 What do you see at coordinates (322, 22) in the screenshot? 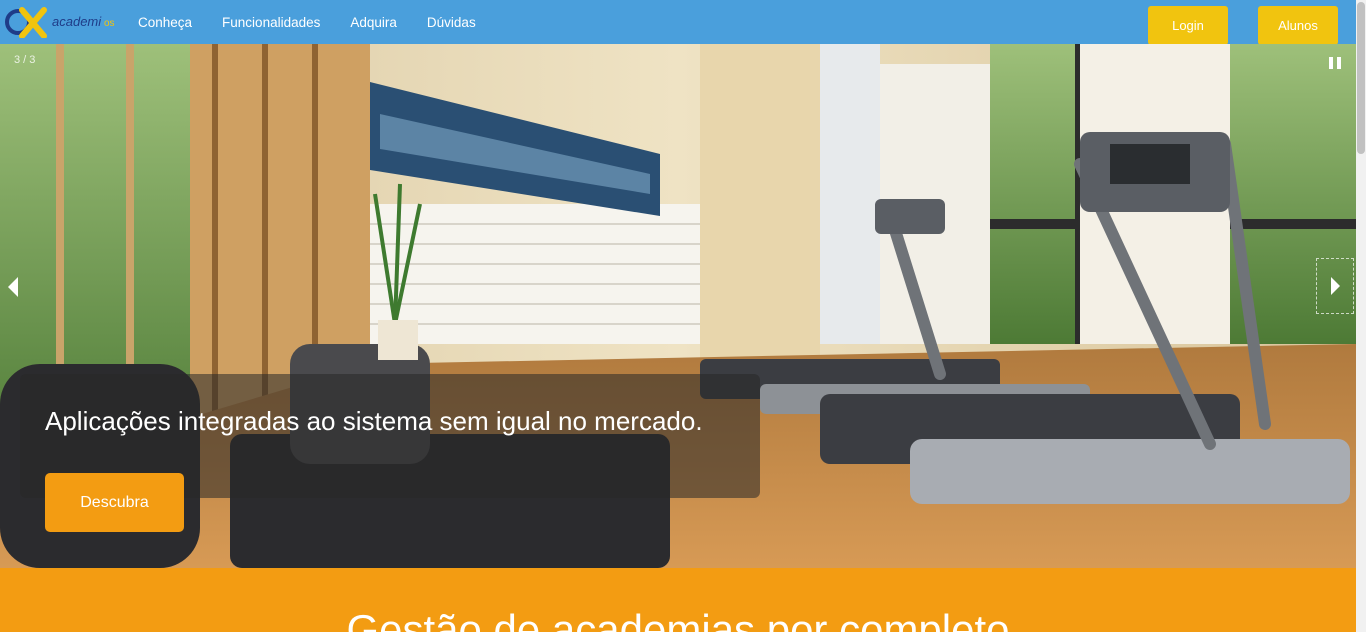
I see `main-nav: Conheça Funcionalidades Adquira Dúvidas` at bounding box center [322, 22].